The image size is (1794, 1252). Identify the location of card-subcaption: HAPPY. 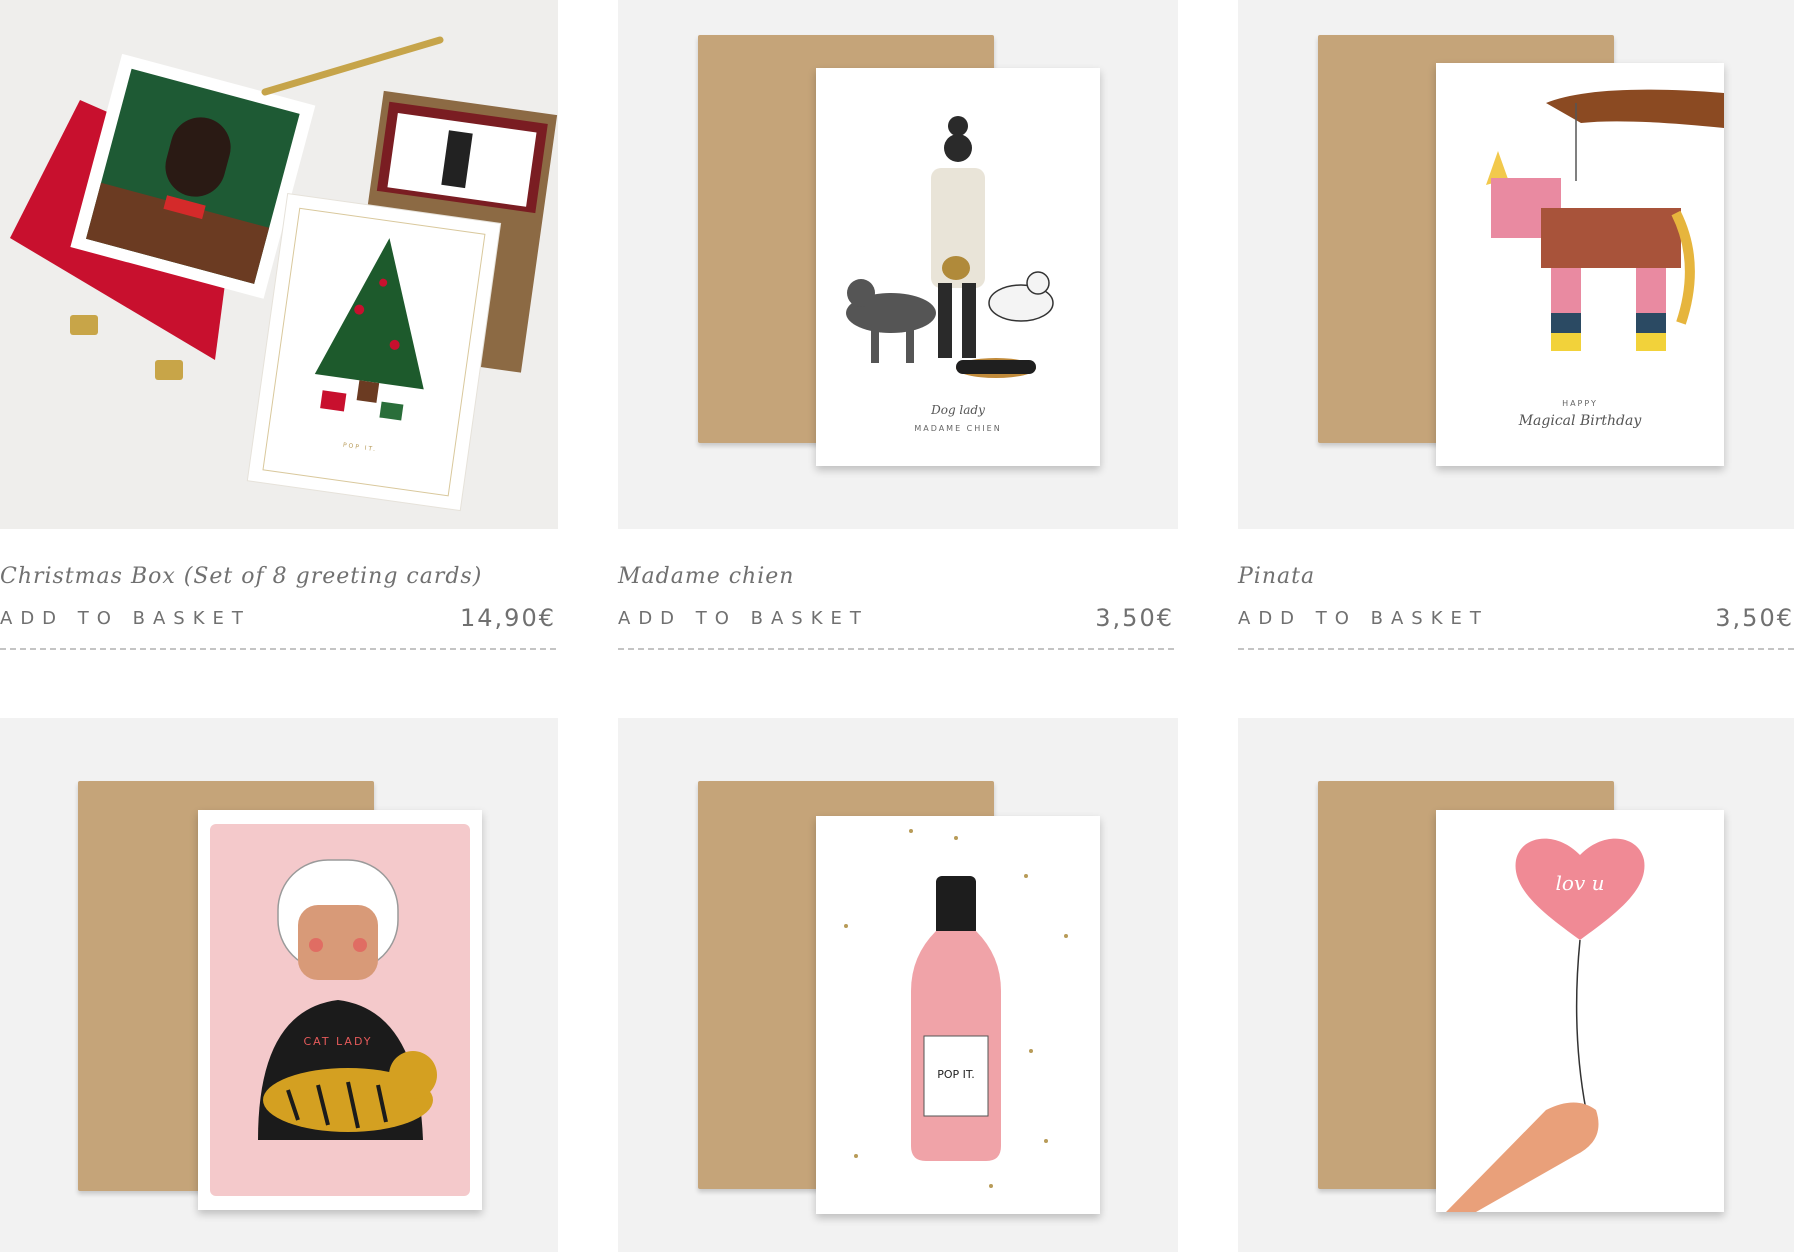
(1580, 403).